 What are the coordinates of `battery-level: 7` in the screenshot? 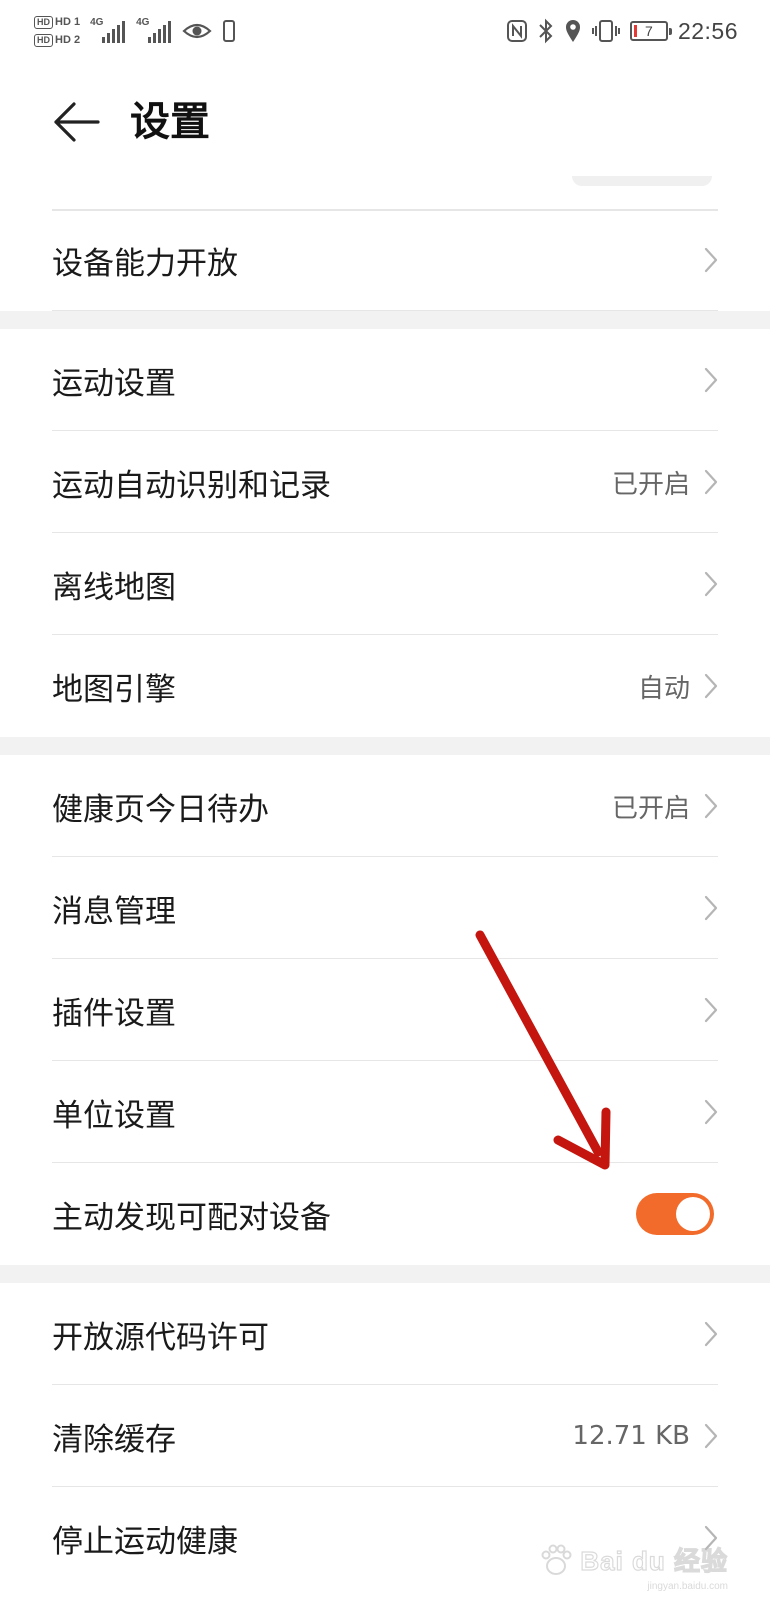 It's located at (649, 31).